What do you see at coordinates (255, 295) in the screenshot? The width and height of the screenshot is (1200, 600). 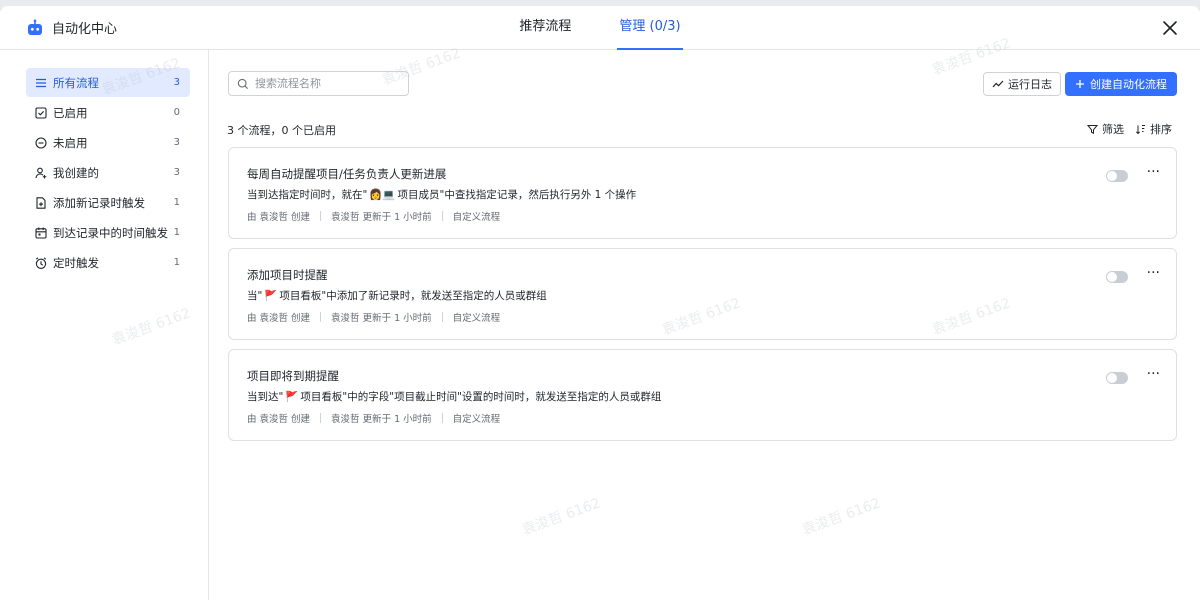 I see `flow-desc-prefix: 当"` at bounding box center [255, 295].